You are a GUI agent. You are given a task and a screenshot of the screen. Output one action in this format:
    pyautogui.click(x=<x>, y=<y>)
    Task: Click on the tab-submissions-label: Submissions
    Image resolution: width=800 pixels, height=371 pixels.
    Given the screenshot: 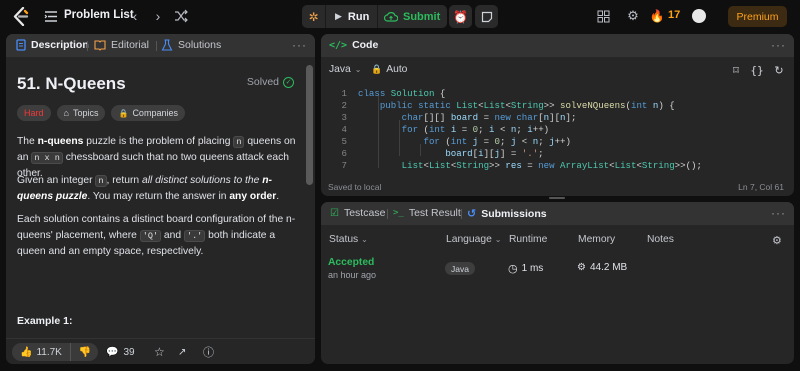 What is the action you would take?
    pyautogui.click(x=514, y=213)
    